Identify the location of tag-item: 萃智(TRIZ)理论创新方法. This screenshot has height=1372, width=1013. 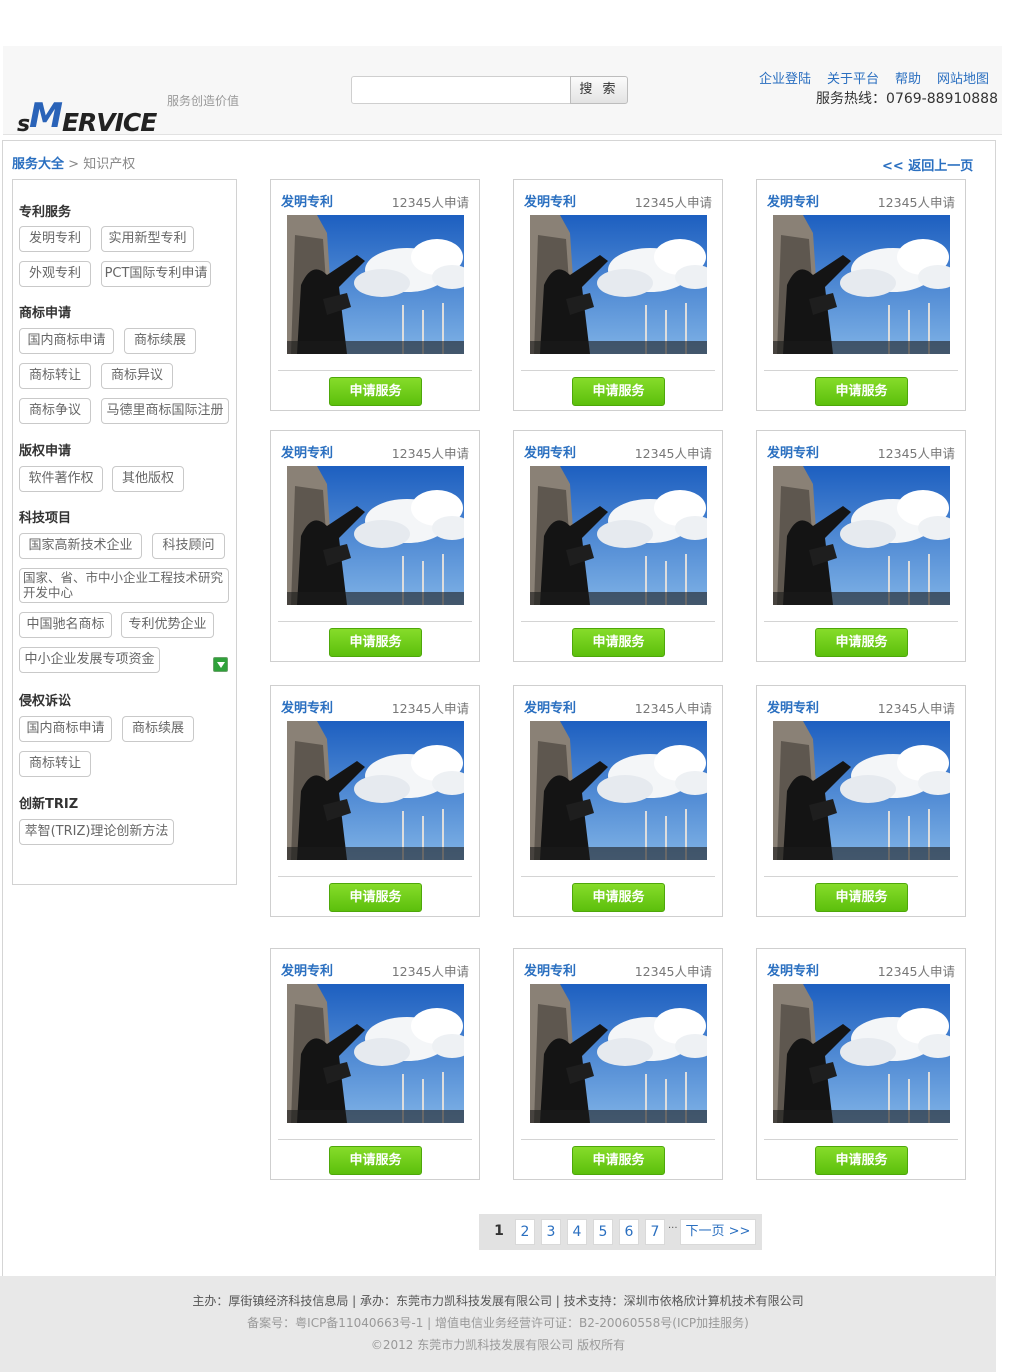
(96, 832).